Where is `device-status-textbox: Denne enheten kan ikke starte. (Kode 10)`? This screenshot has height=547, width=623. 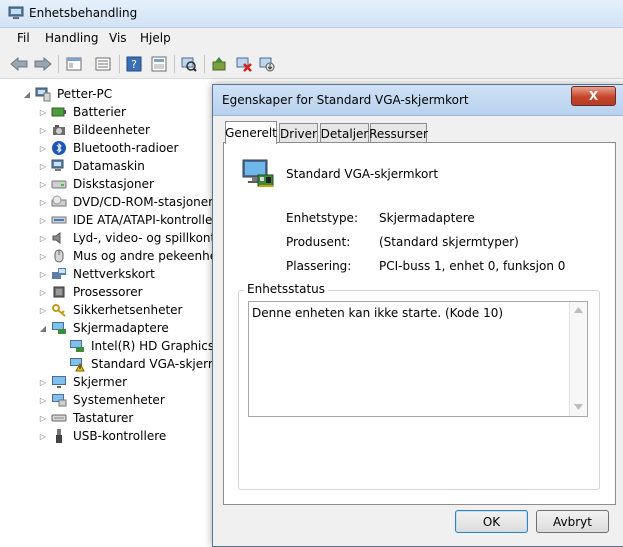
device-status-textbox: Denne enheten kan ikke starte. (Kode 10) is located at coordinates (418, 359).